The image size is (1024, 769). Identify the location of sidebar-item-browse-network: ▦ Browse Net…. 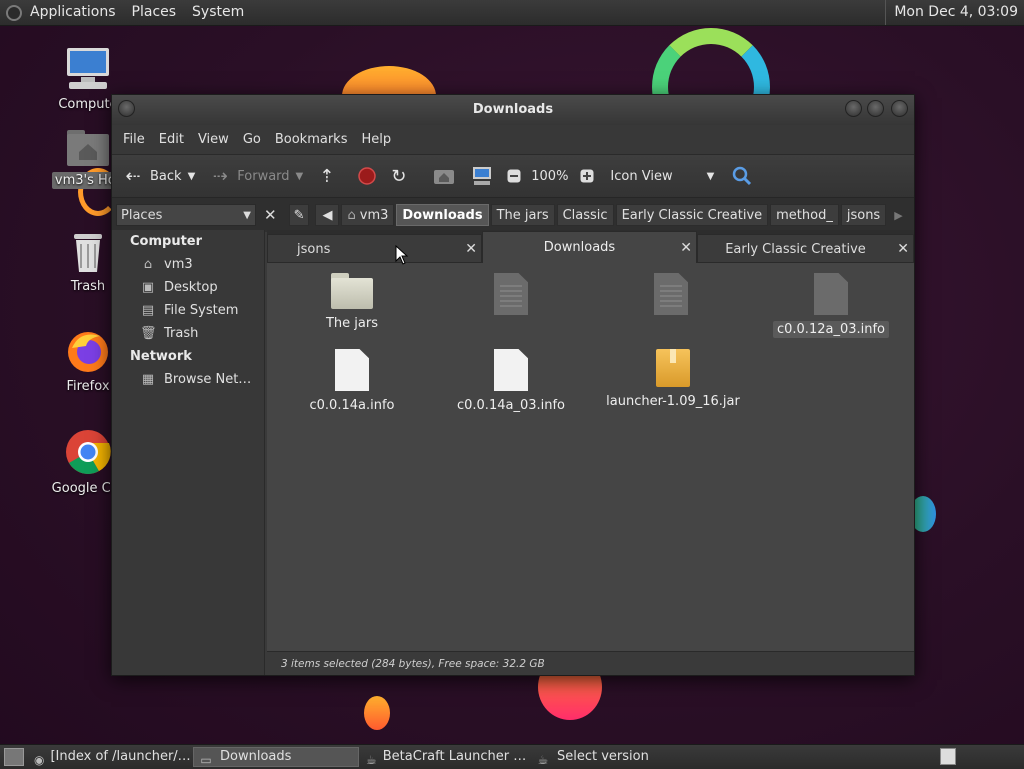
(188, 379).